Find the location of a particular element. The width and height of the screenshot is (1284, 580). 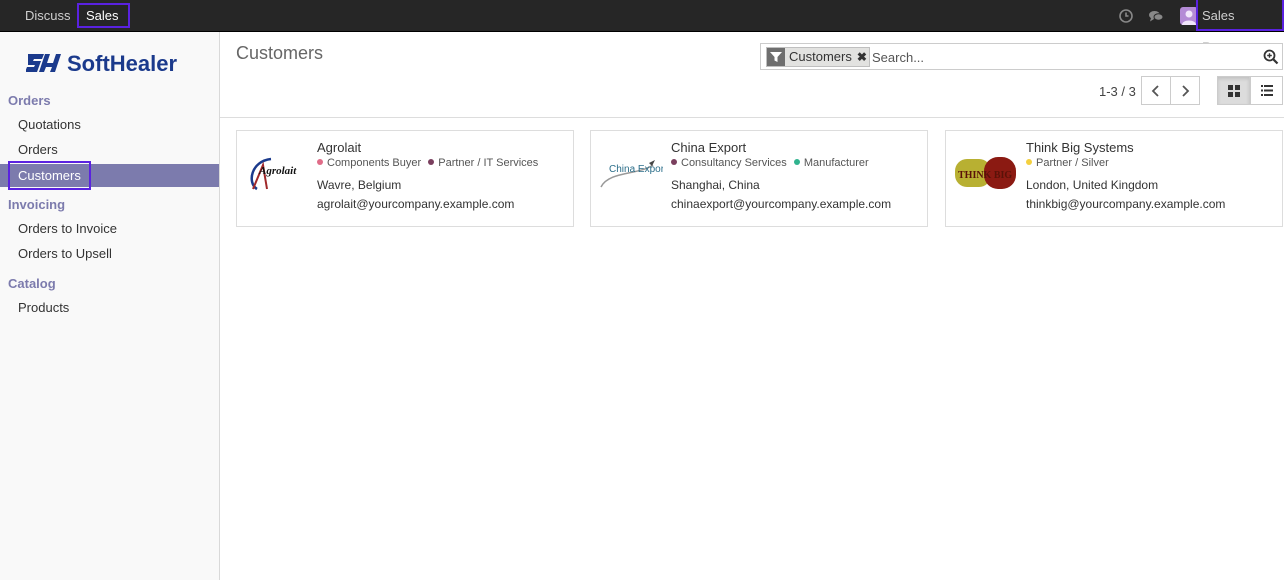

sidebar-item-orders-to-upsell: Orders to Upsell is located at coordinates (109, 253).